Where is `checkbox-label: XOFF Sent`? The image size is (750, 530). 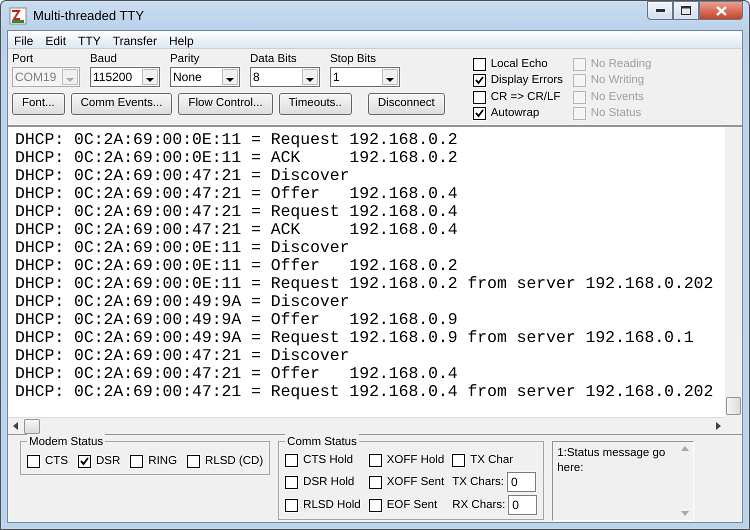
checkbox-label: XOFF Sent is located at coordinates (415, 482).